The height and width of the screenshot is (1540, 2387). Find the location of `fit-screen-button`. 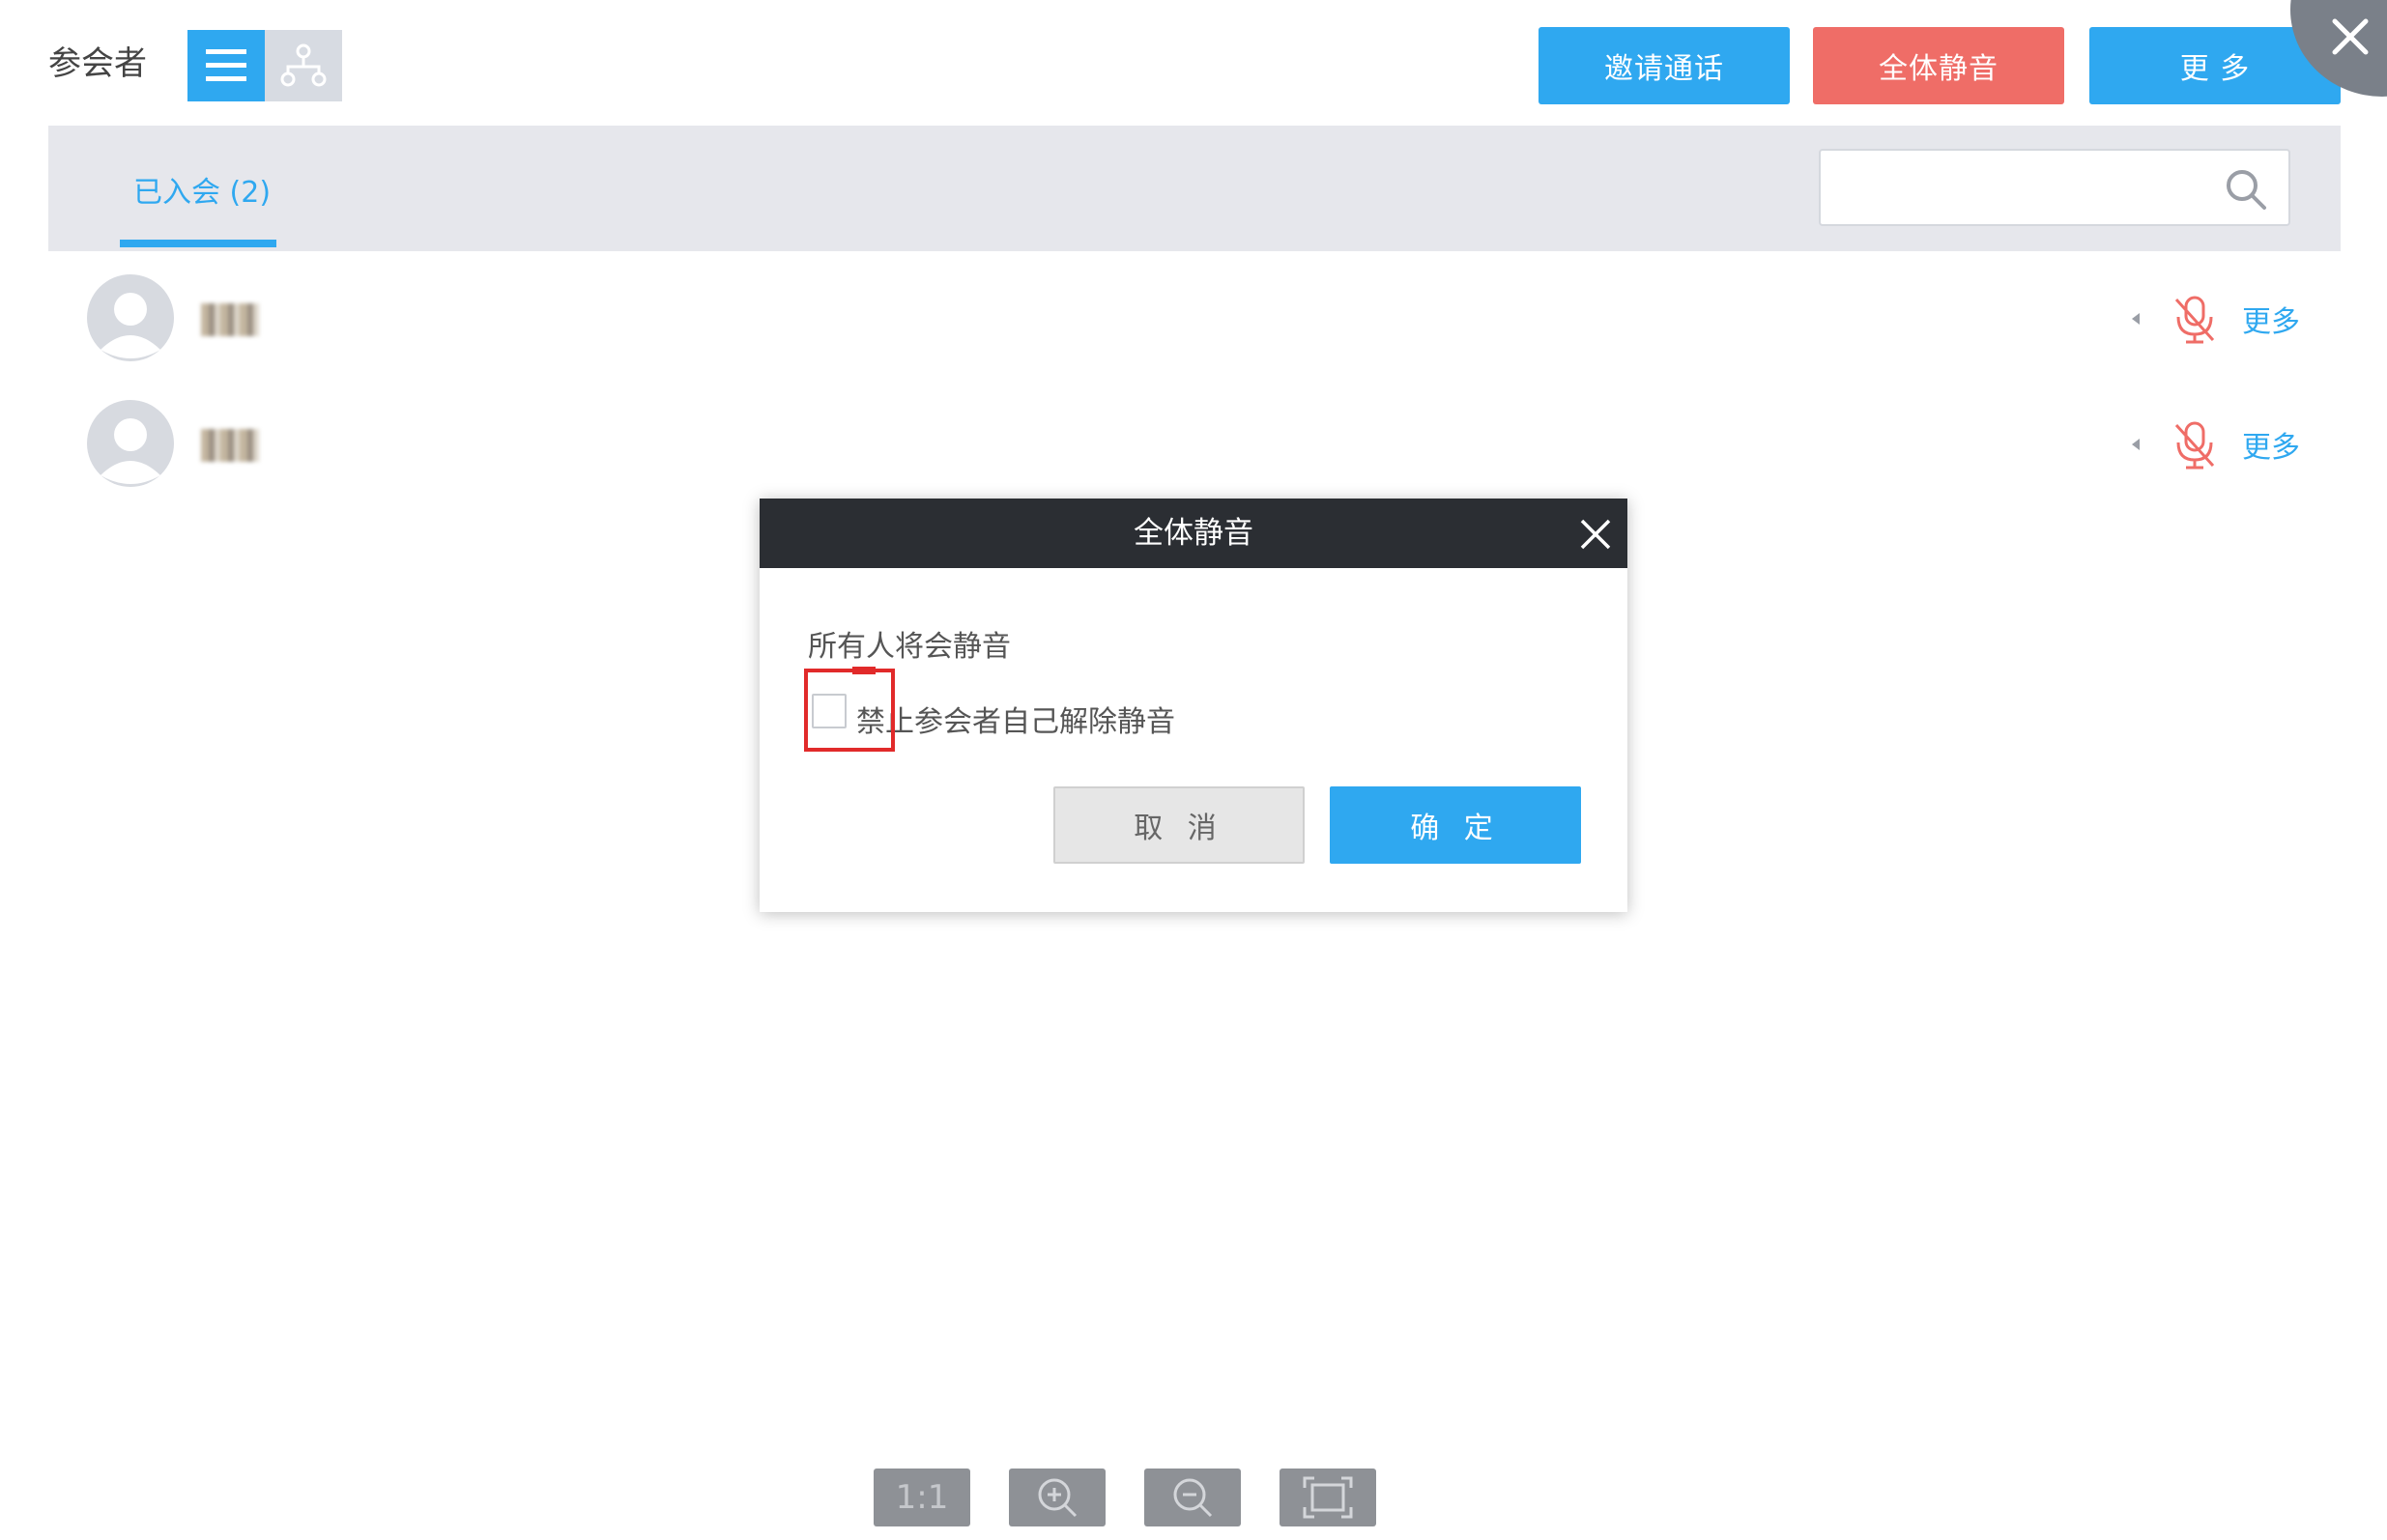

fit-screen-button is located at coordinates (1328, 1497).